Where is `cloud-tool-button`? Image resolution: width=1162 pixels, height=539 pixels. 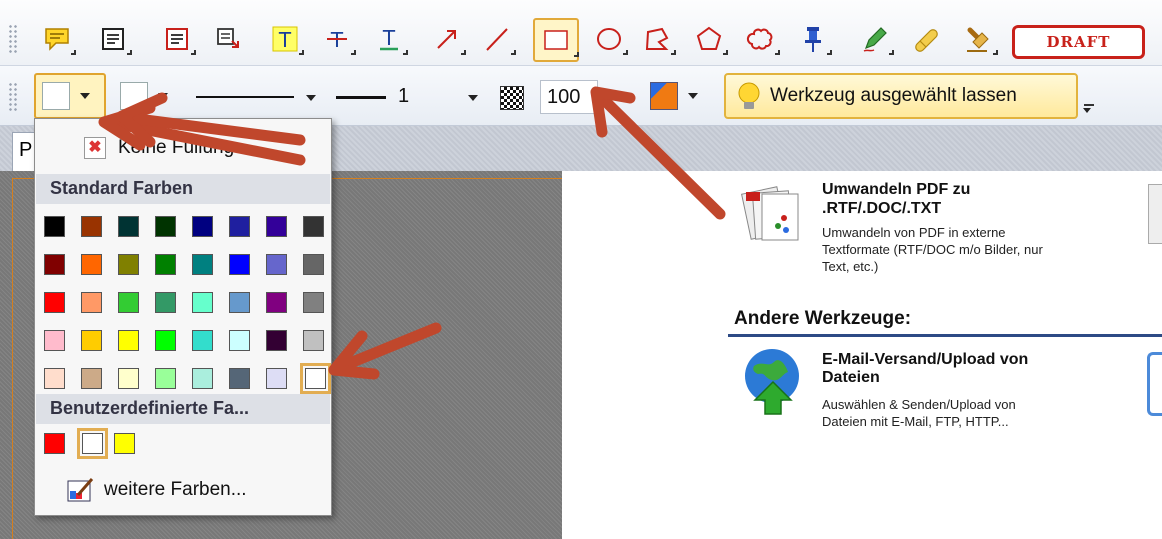
cloud-tool-button is located at coordinates (762, 39).